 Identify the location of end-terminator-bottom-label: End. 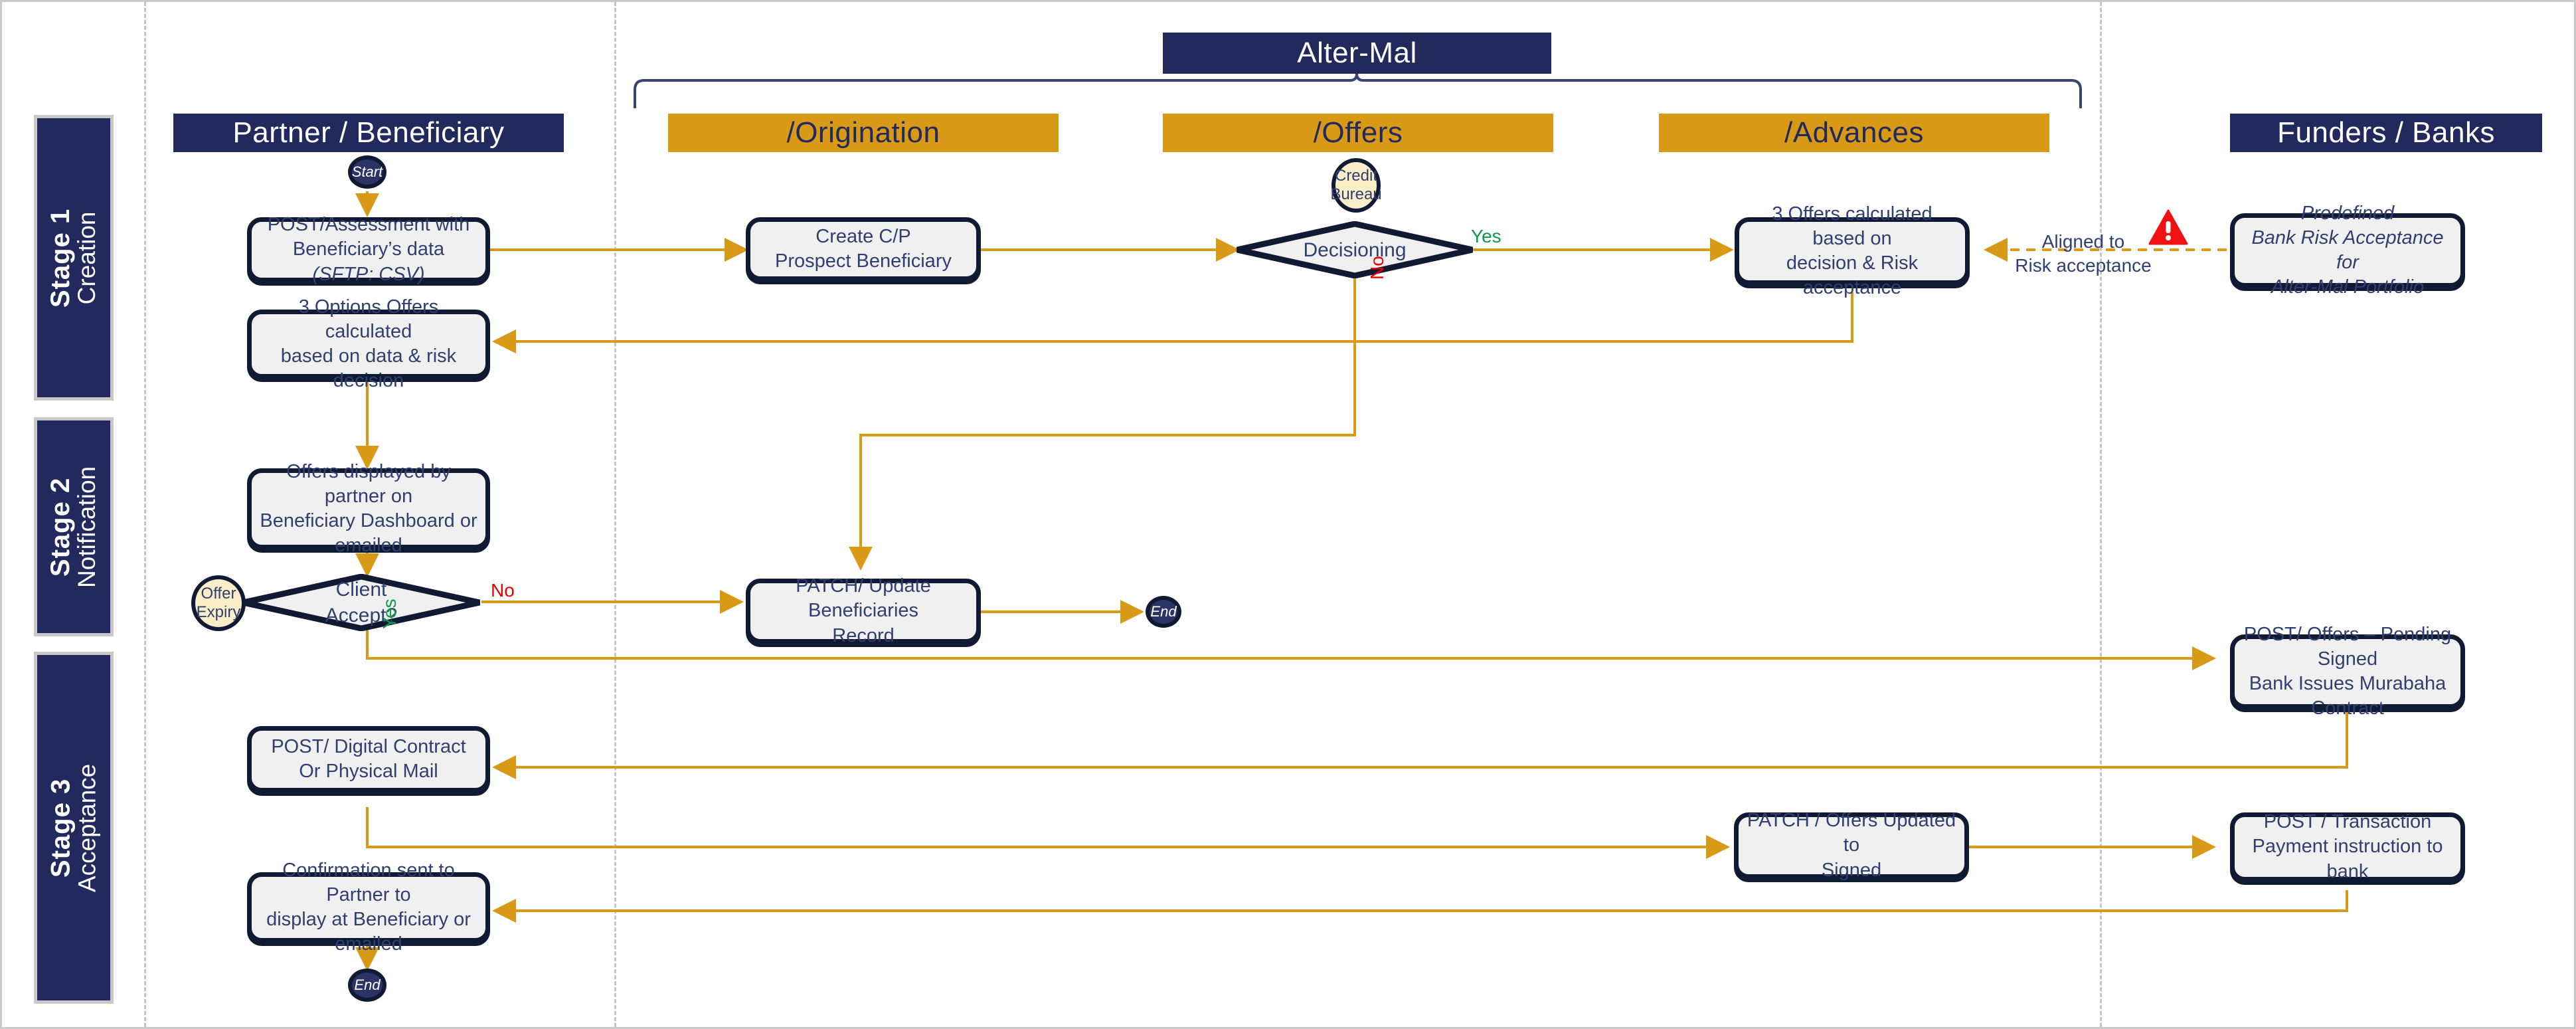
(367, 985).